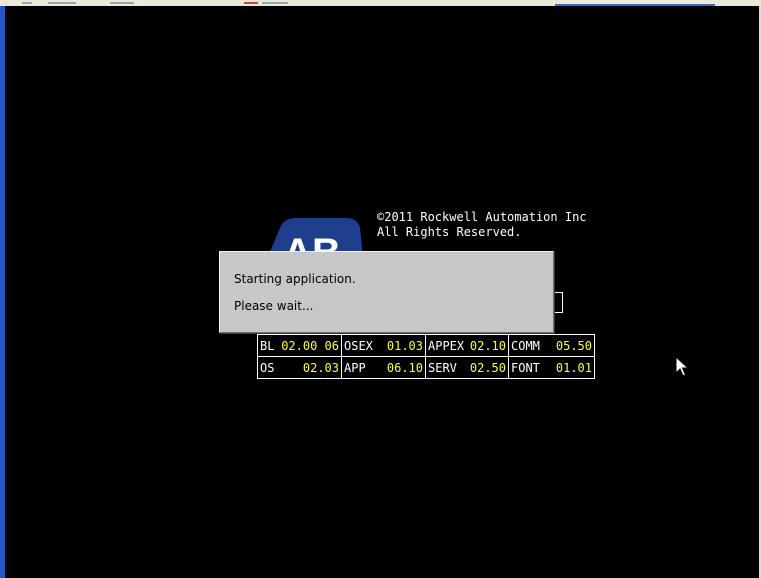 The image size is (761, 578). I want to click on version-value: 01.03, so click(404, 345).